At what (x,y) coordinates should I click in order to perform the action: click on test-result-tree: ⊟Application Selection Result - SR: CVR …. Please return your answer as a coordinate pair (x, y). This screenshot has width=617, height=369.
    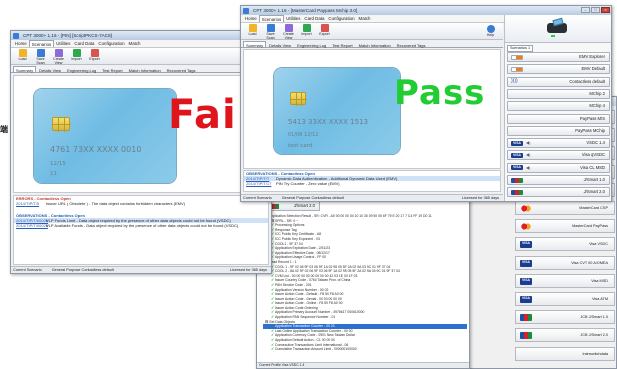
    Looking at the image, I should click on (365, 288).